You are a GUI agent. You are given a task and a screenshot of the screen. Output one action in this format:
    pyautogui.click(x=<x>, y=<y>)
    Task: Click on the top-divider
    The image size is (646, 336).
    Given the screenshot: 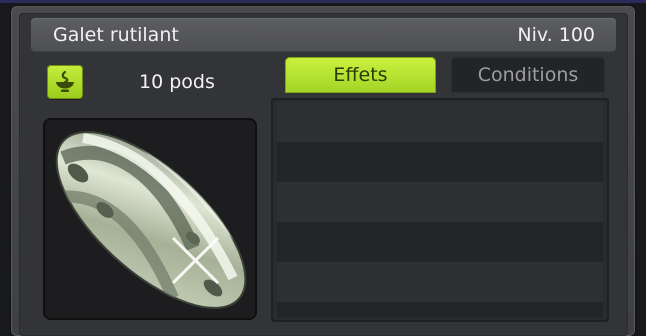 What is the action you would take?
    pyautogui.click(x=323, y=1)
    